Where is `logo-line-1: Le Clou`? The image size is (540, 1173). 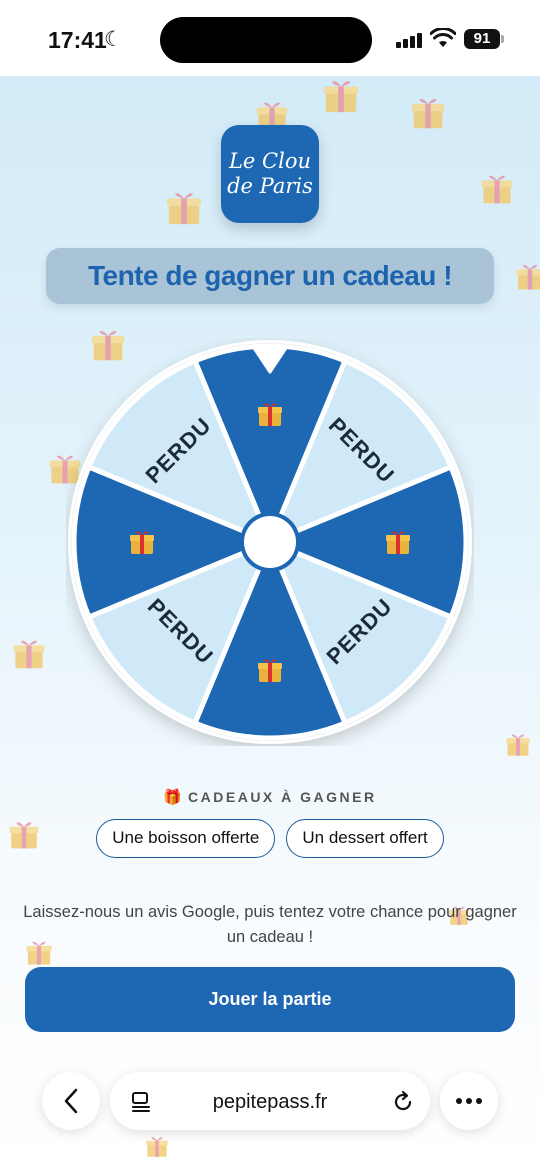
logo-line-1: Le Clou is located at coordinates (269, 161).